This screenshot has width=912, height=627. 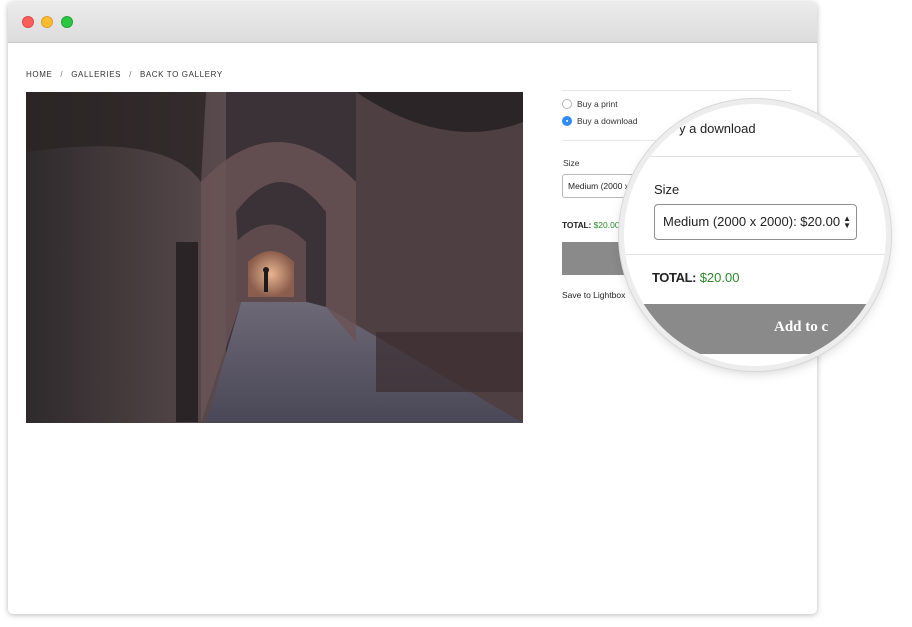 What do you see at coordinates (571, 163) in the screenshot?
I see `size-label: Size` at bounding box center [571, 163].